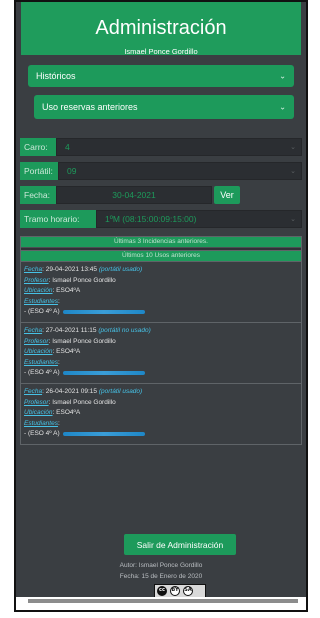 Image resolution: width=320 pixels, height=618 pixels. I want to click on tramo-select: 1ºM (08:15:00:09:15:00) ⌄, so click(199, 219).